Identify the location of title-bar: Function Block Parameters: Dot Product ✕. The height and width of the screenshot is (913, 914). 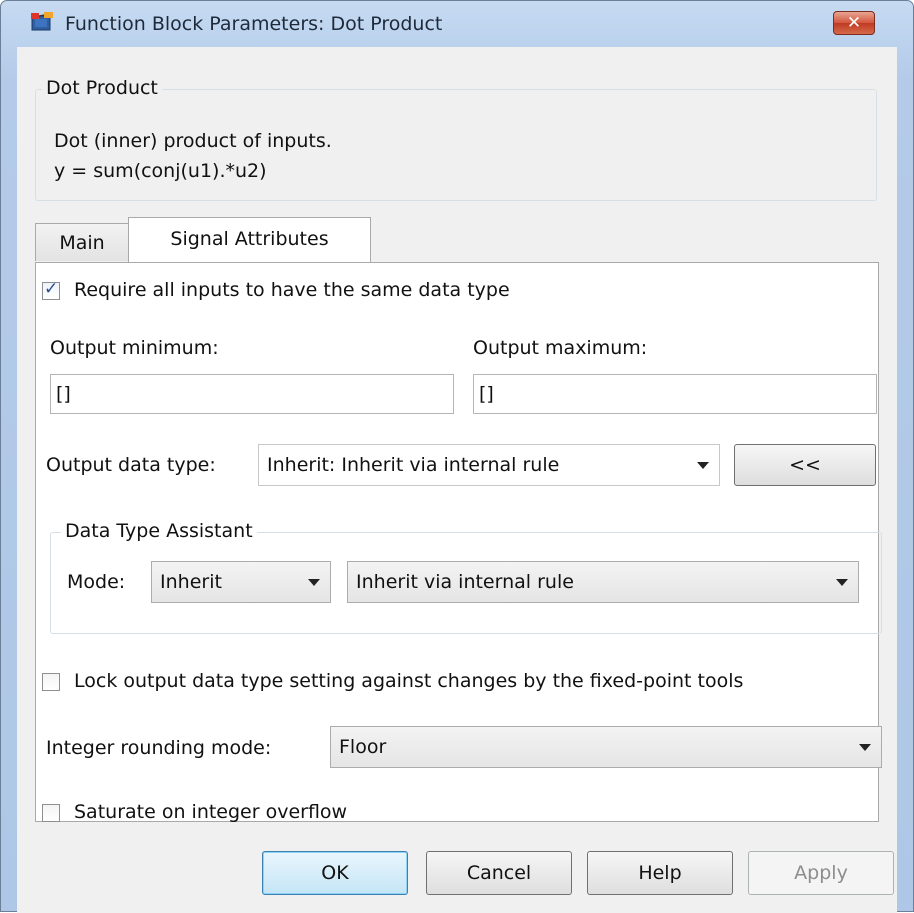
(457, 23).